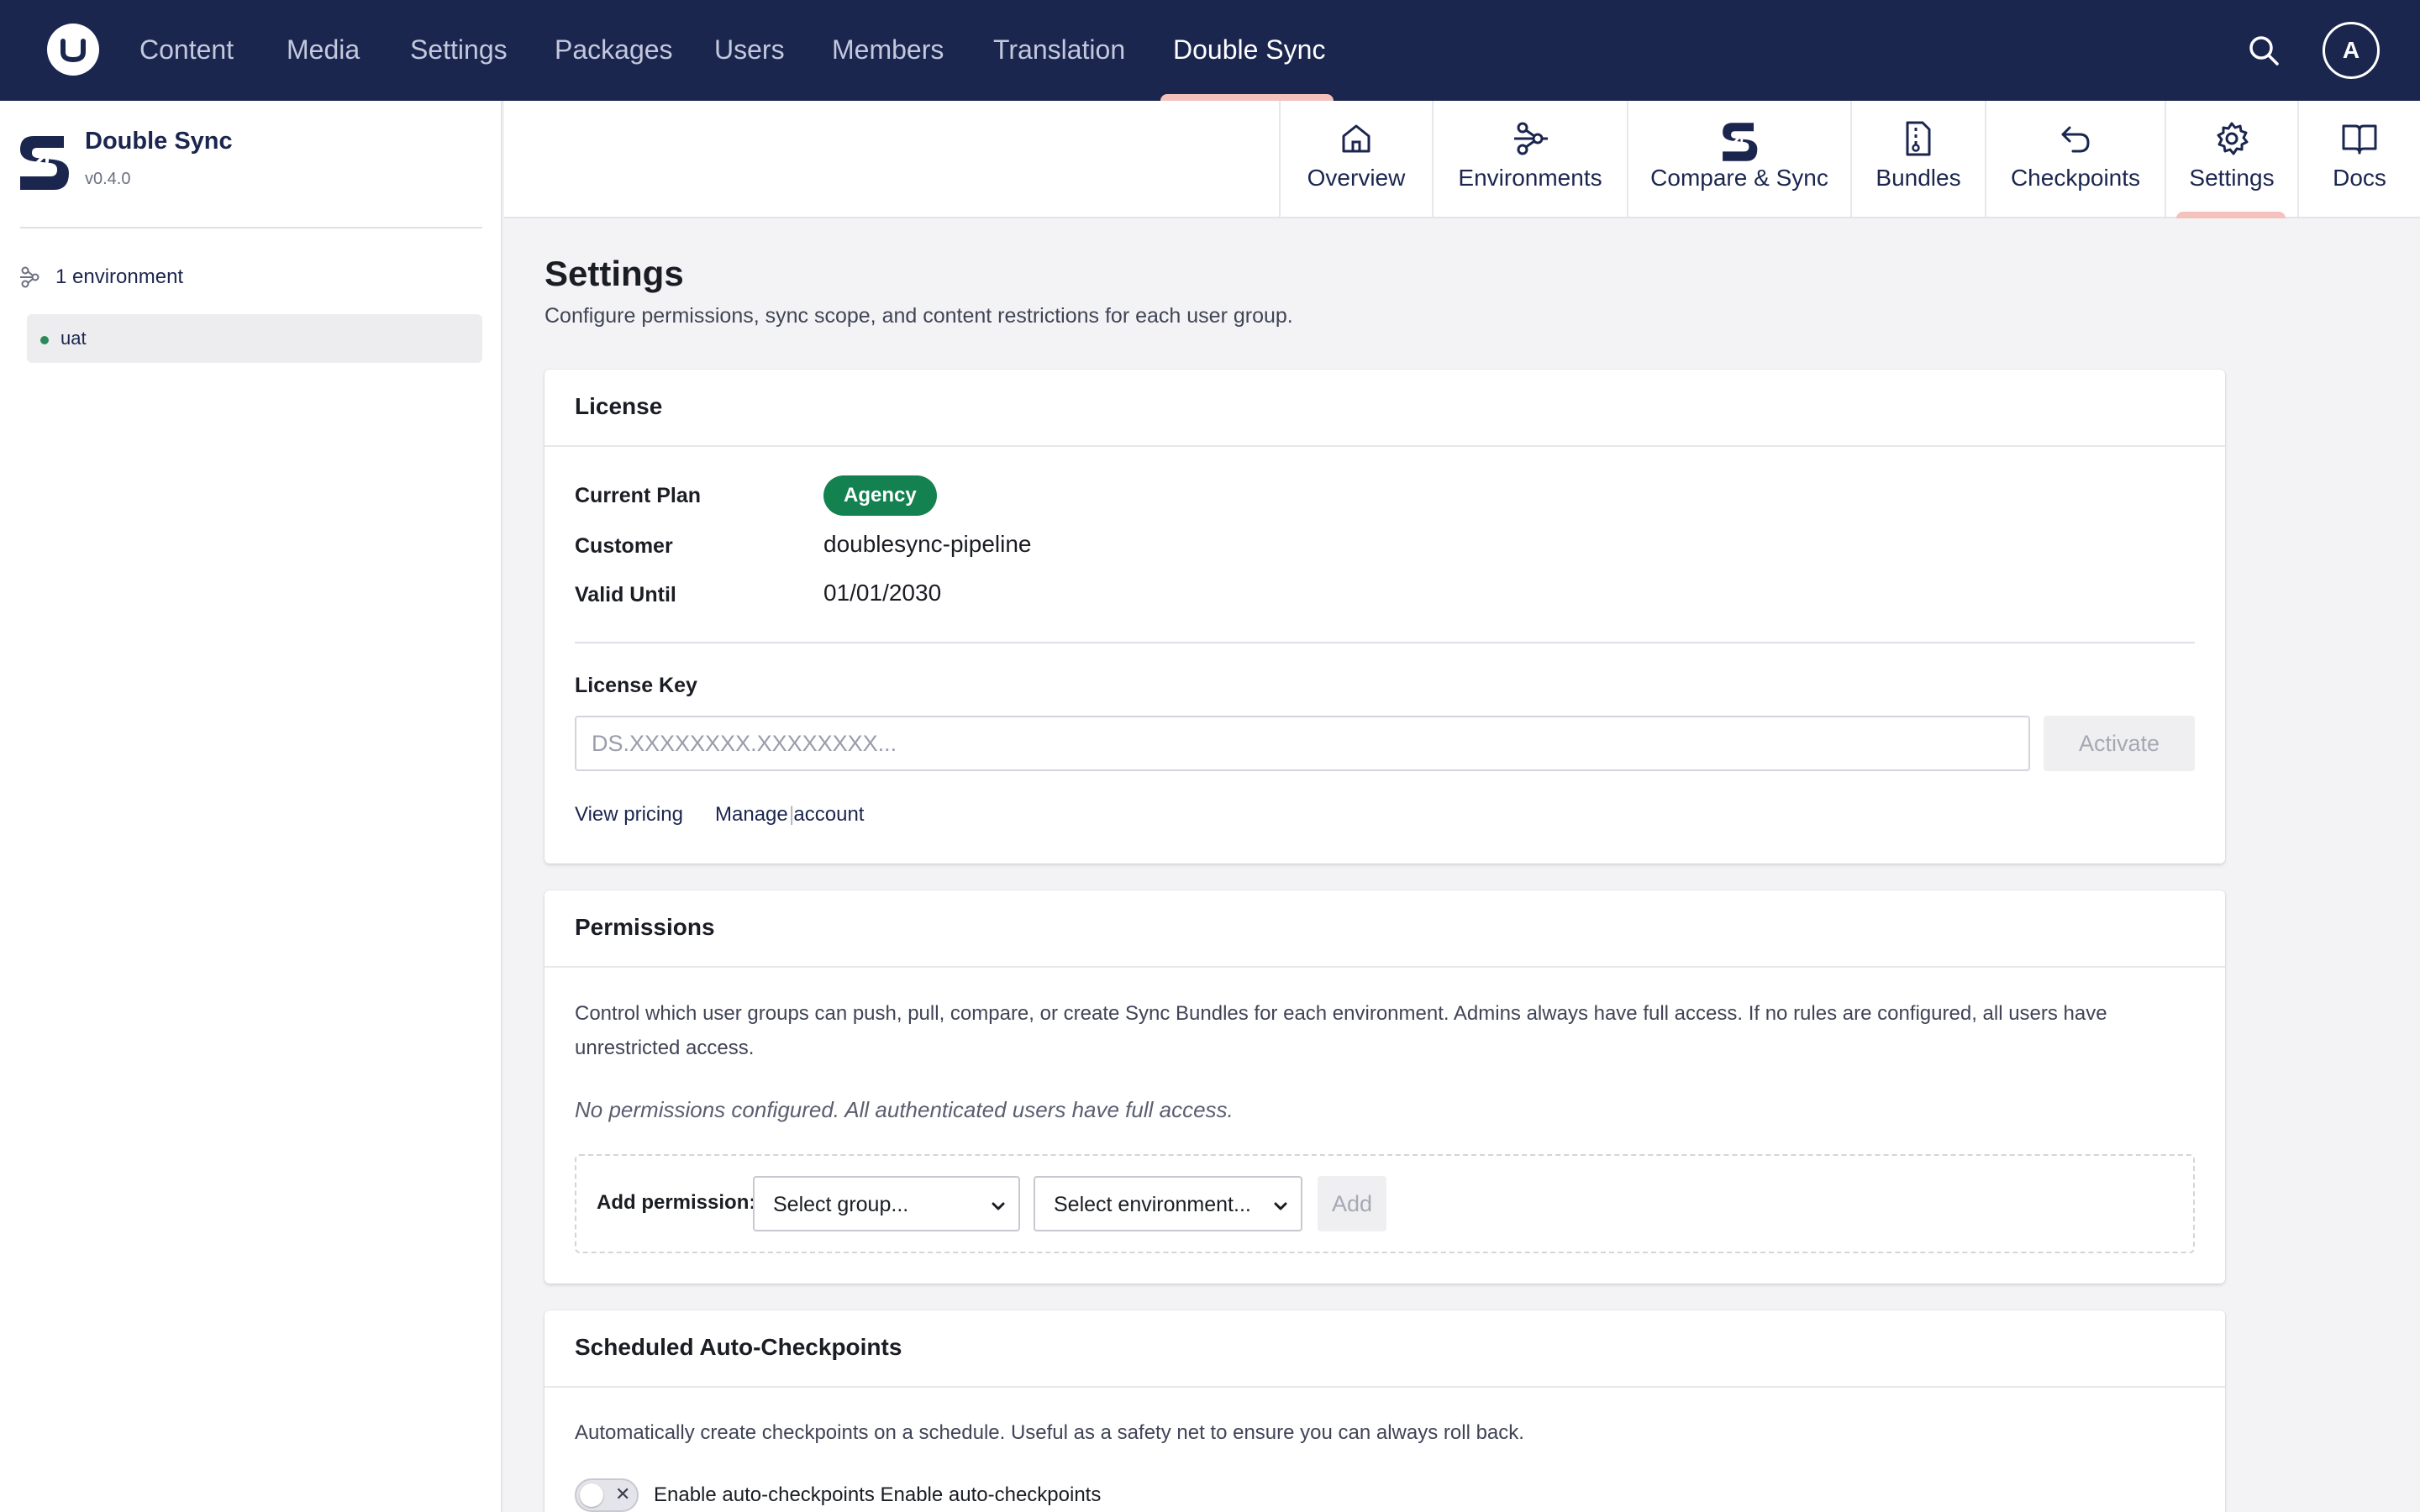 This screenshot has height=1512, width=2420. Describe the element at coordinates (1739, 178) in the screenshot. I see `tab-label: Compare & Sync` at that location.